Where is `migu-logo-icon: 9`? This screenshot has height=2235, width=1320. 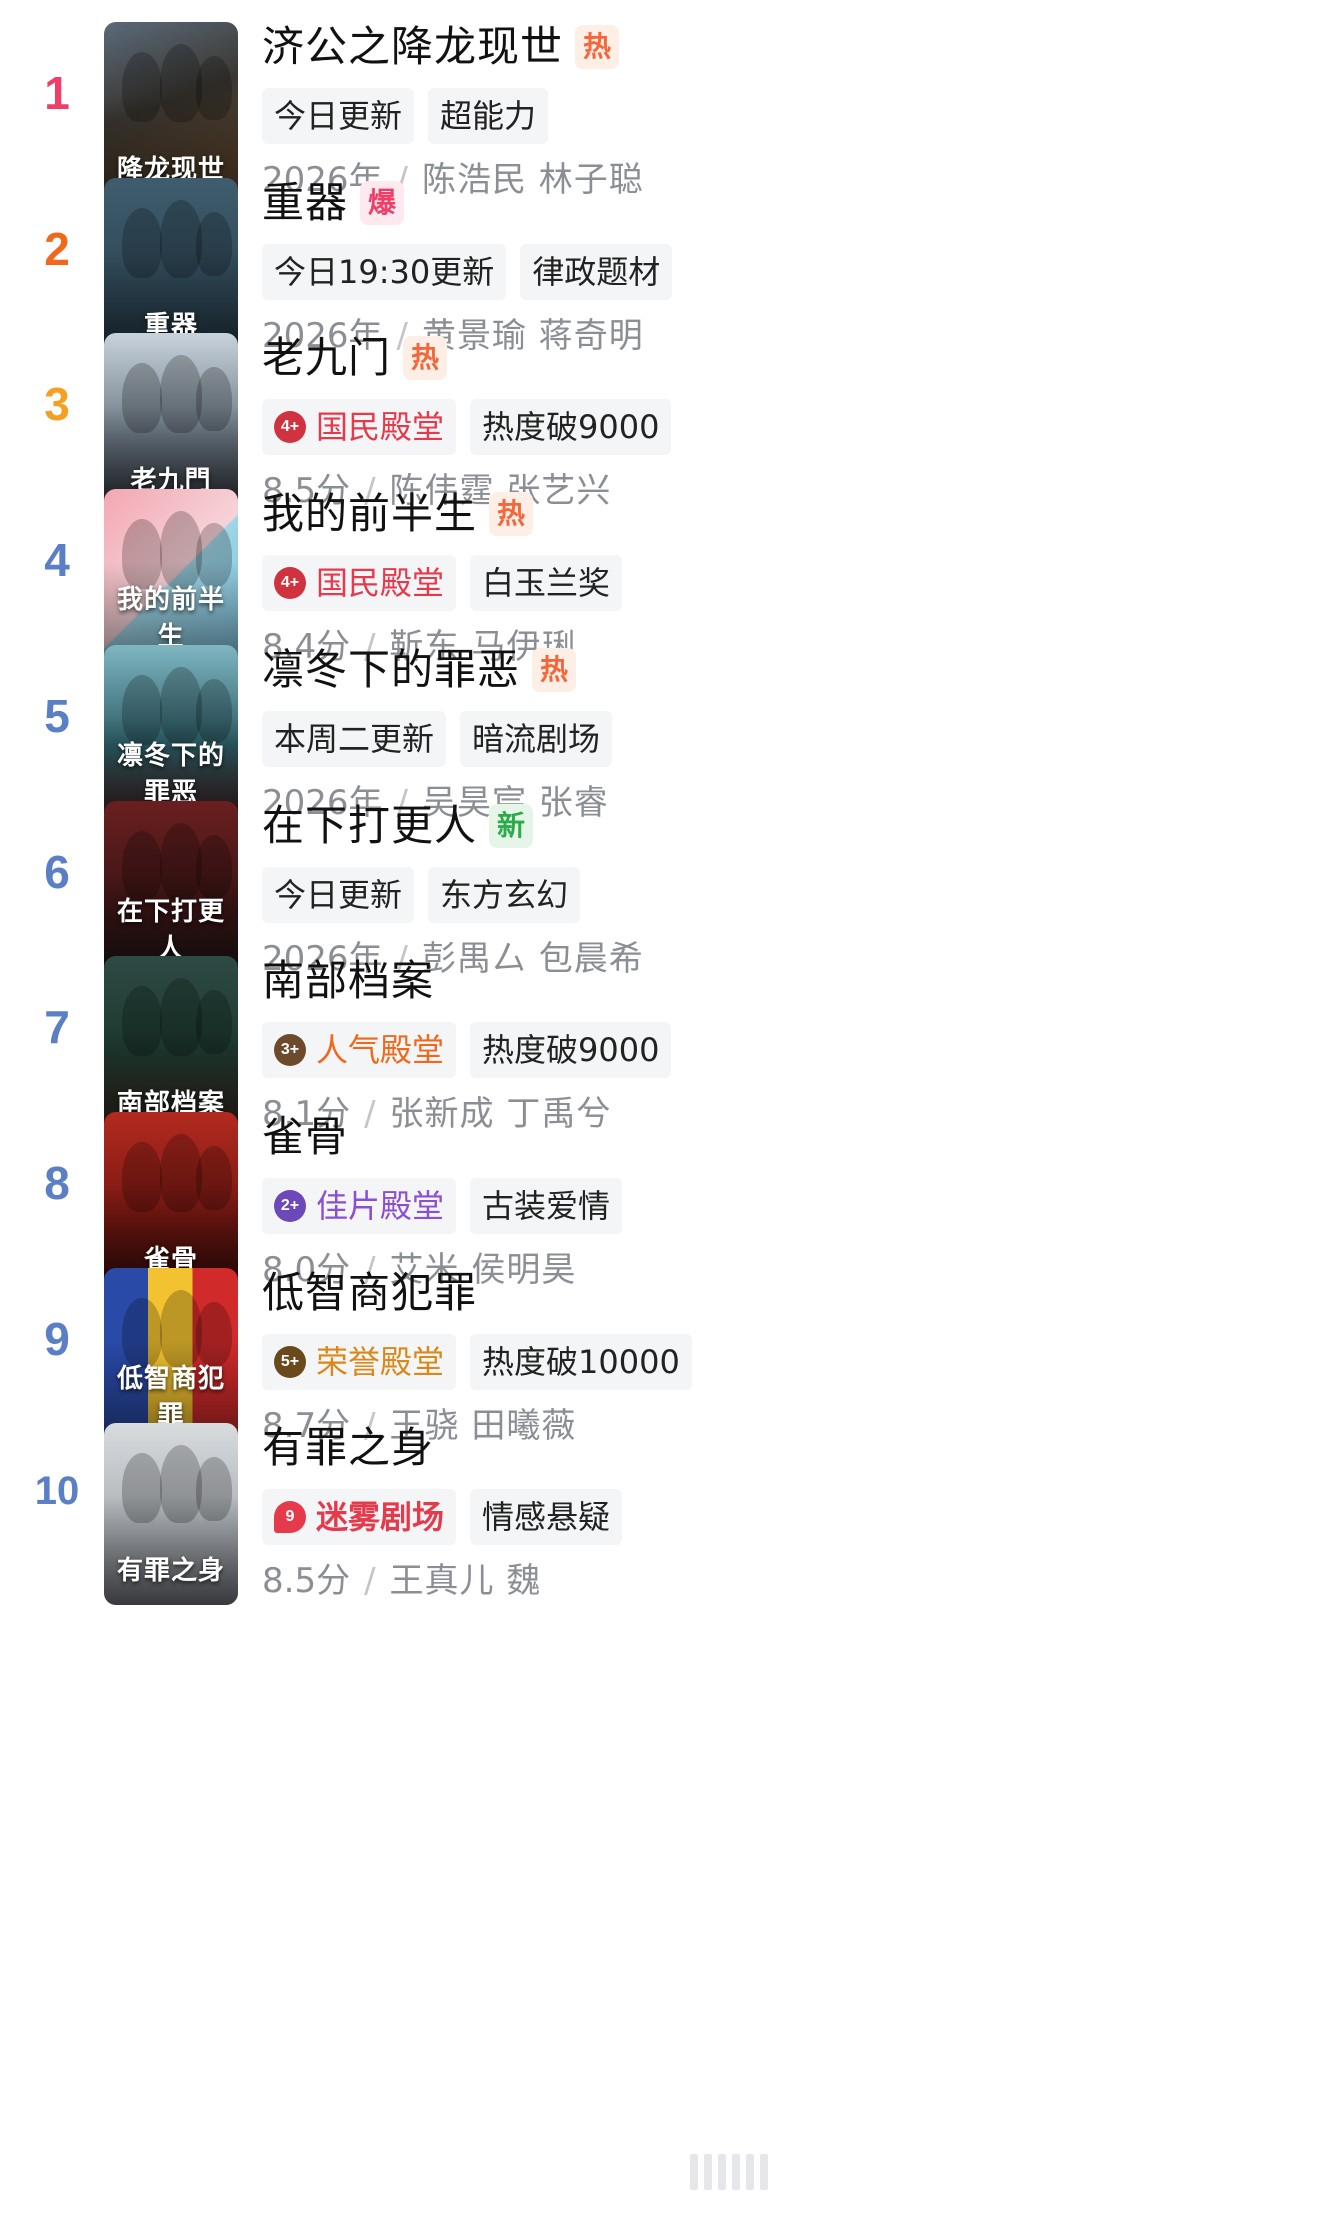
migu-logo-icon: 9 is located at coordinates (290, 1517).